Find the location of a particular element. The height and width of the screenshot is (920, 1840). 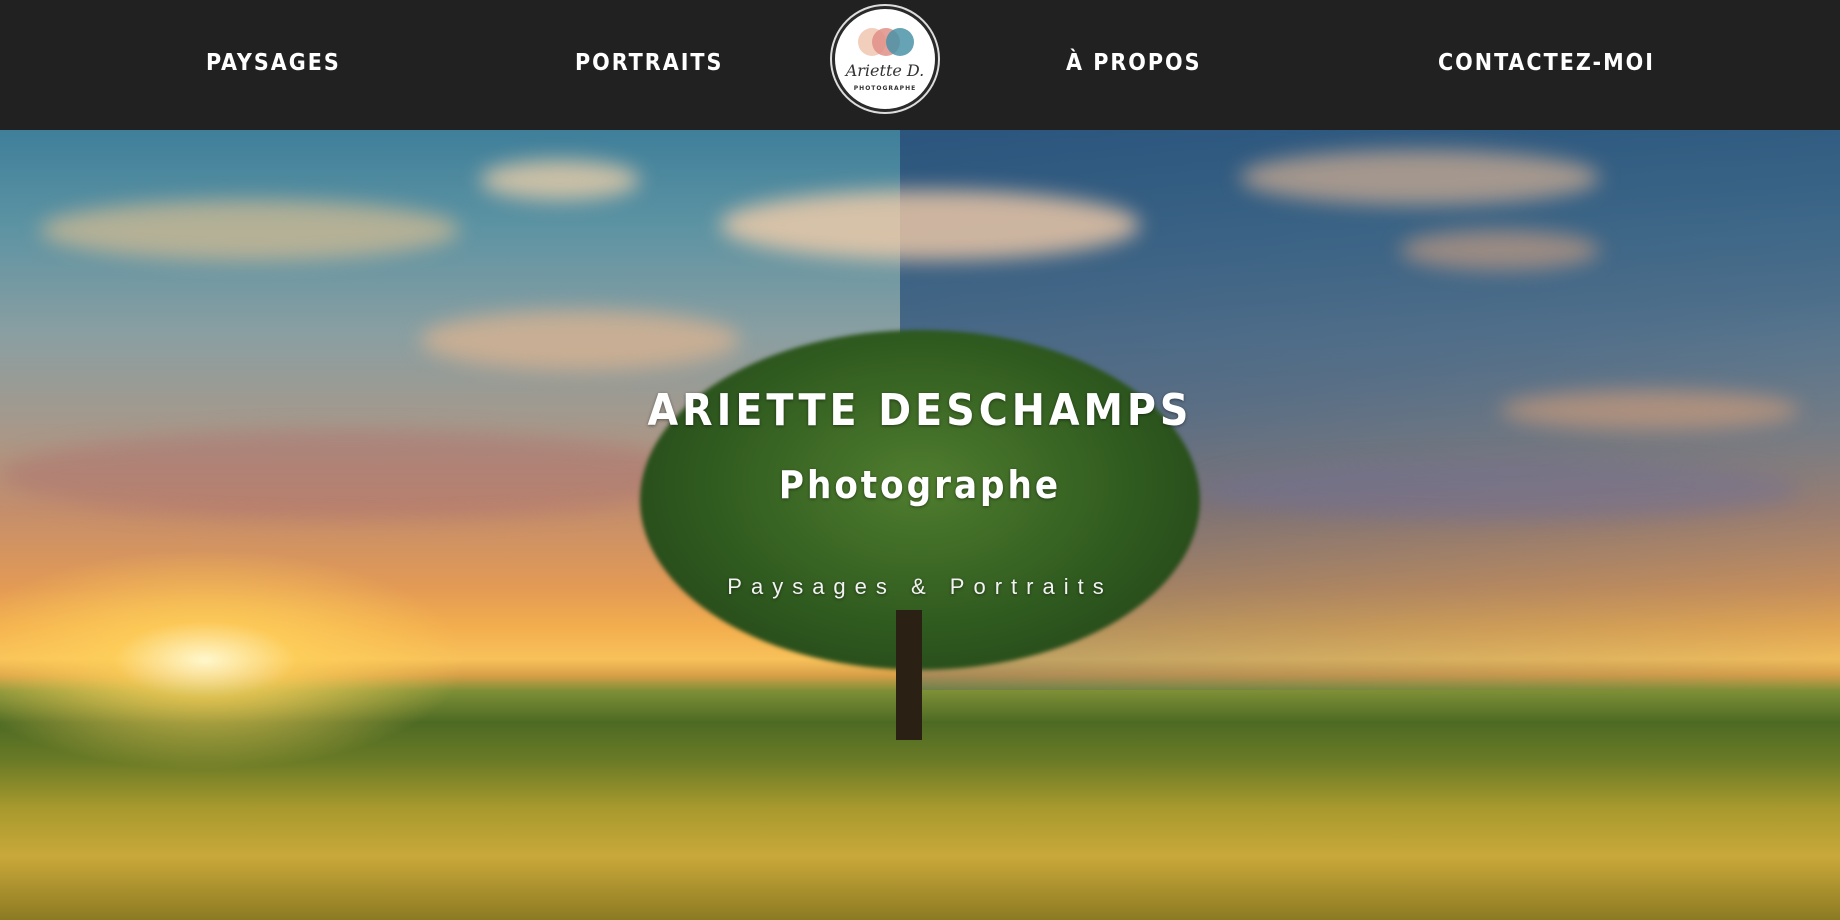

logo-circle-teal is located at coordinates (900, 42).